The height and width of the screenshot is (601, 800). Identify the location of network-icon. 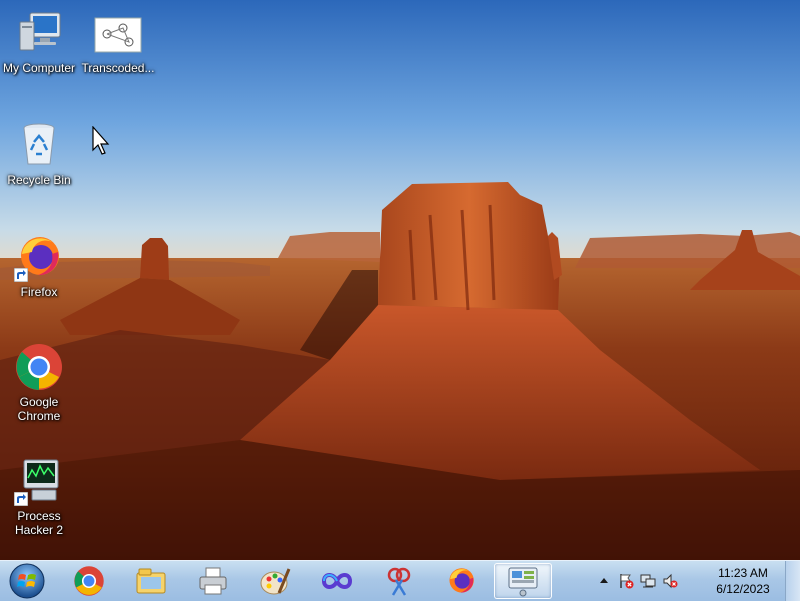
(648, 581).